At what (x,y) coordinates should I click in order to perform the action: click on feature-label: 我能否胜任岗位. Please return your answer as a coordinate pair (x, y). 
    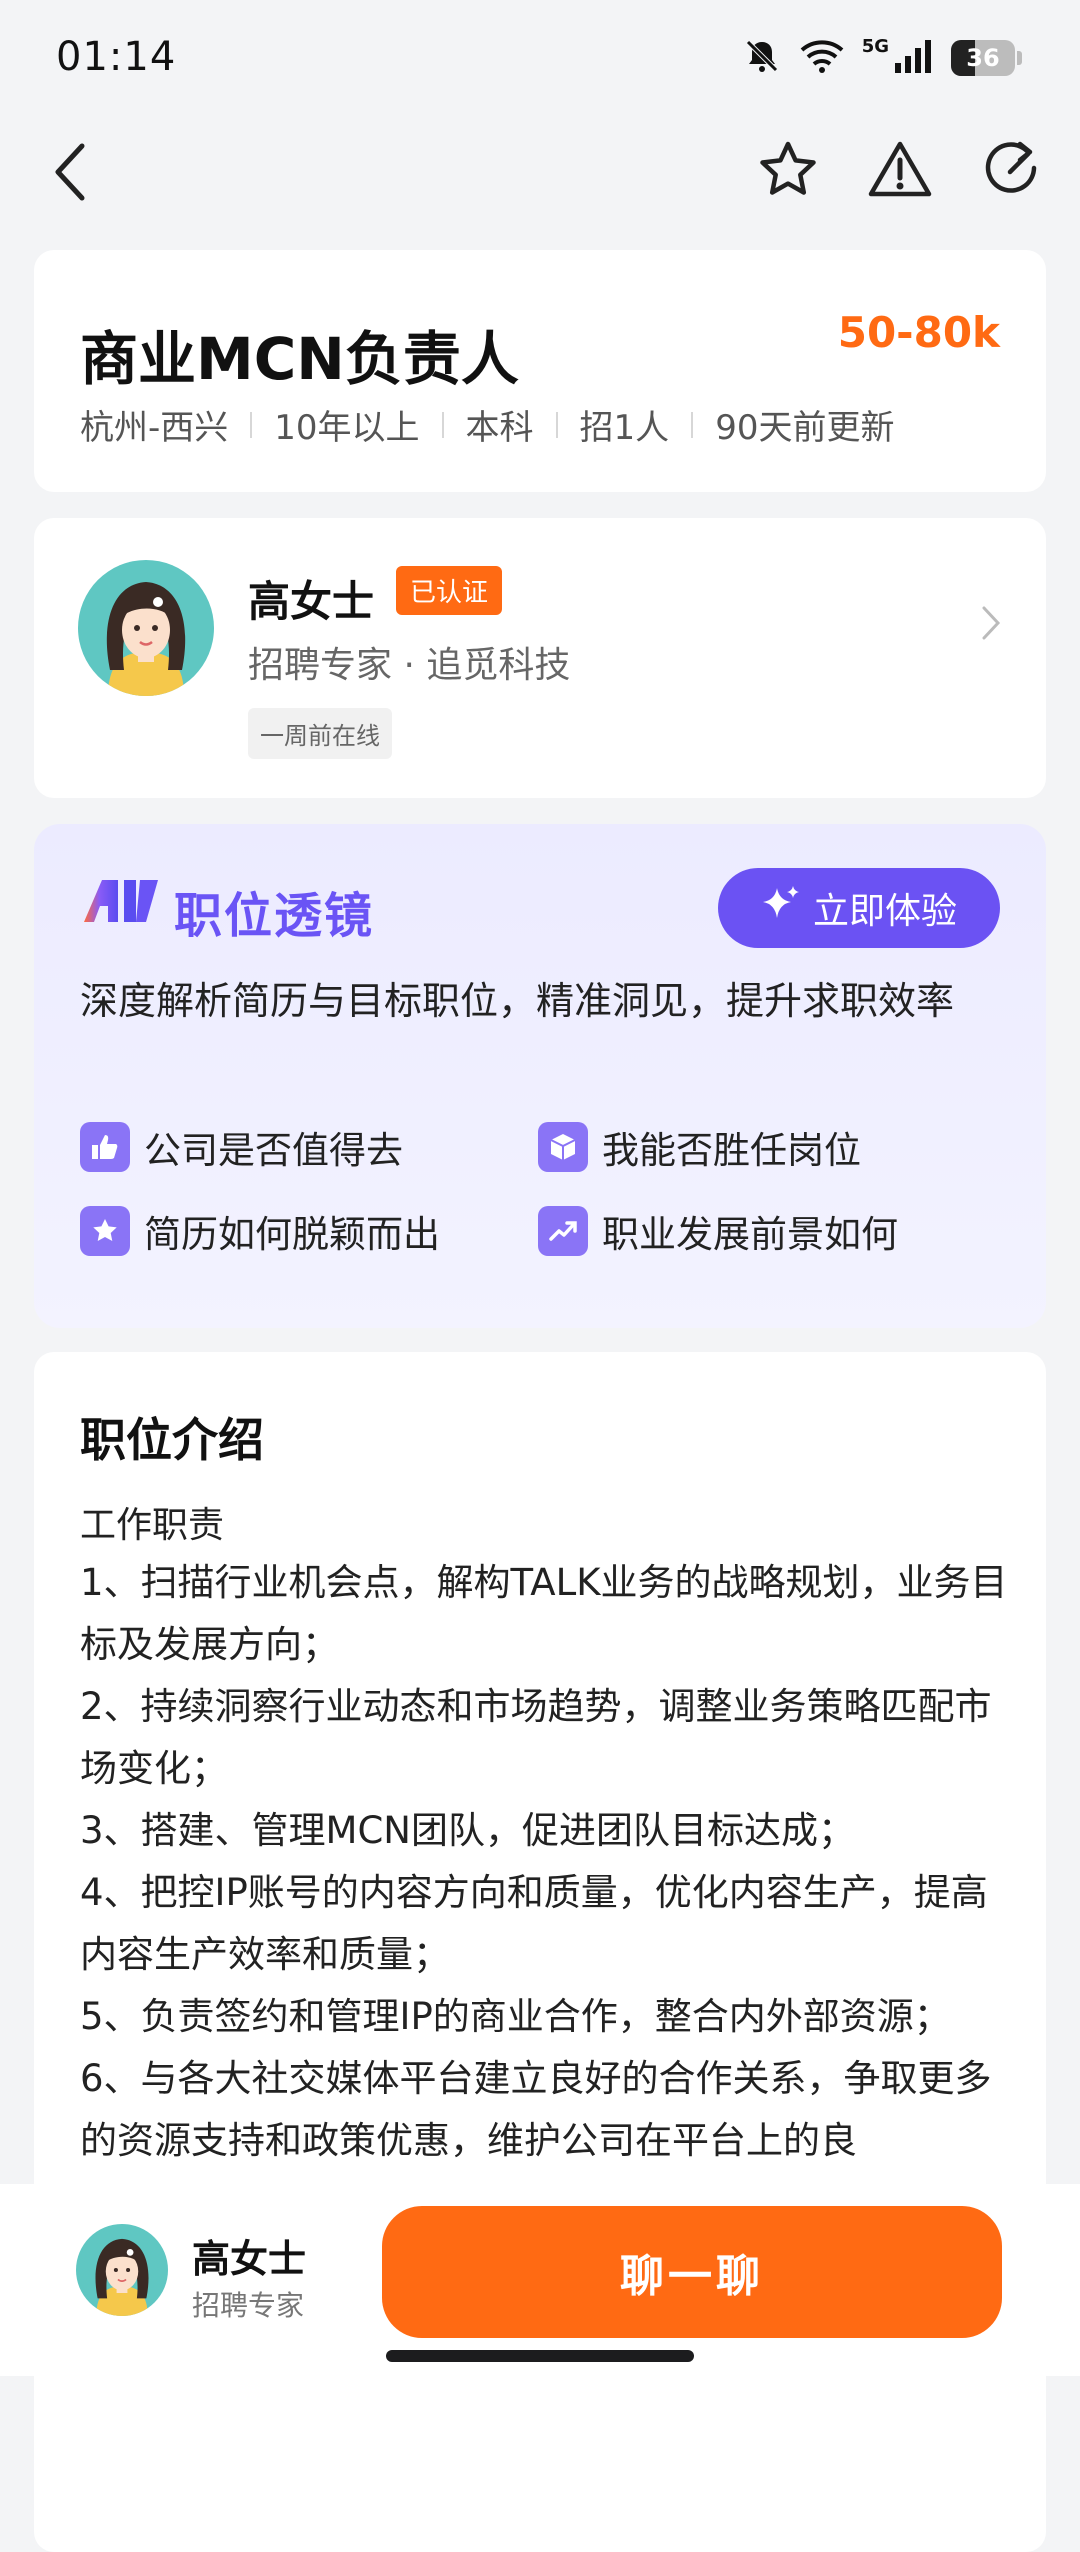
    Looking at the image, I should click on (731, 1150).